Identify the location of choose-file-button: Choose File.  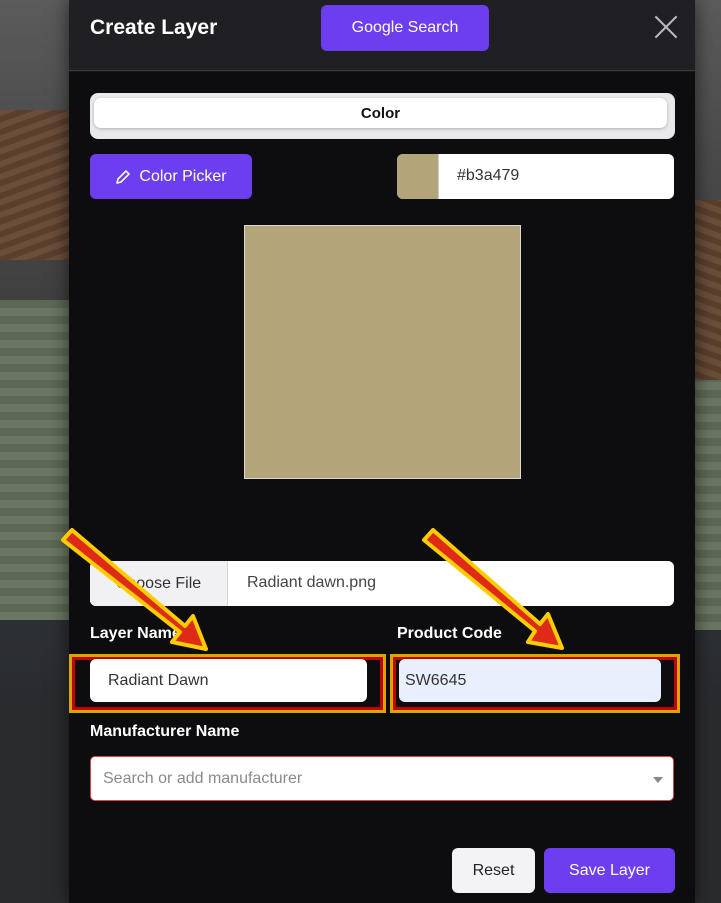
(159, 583).